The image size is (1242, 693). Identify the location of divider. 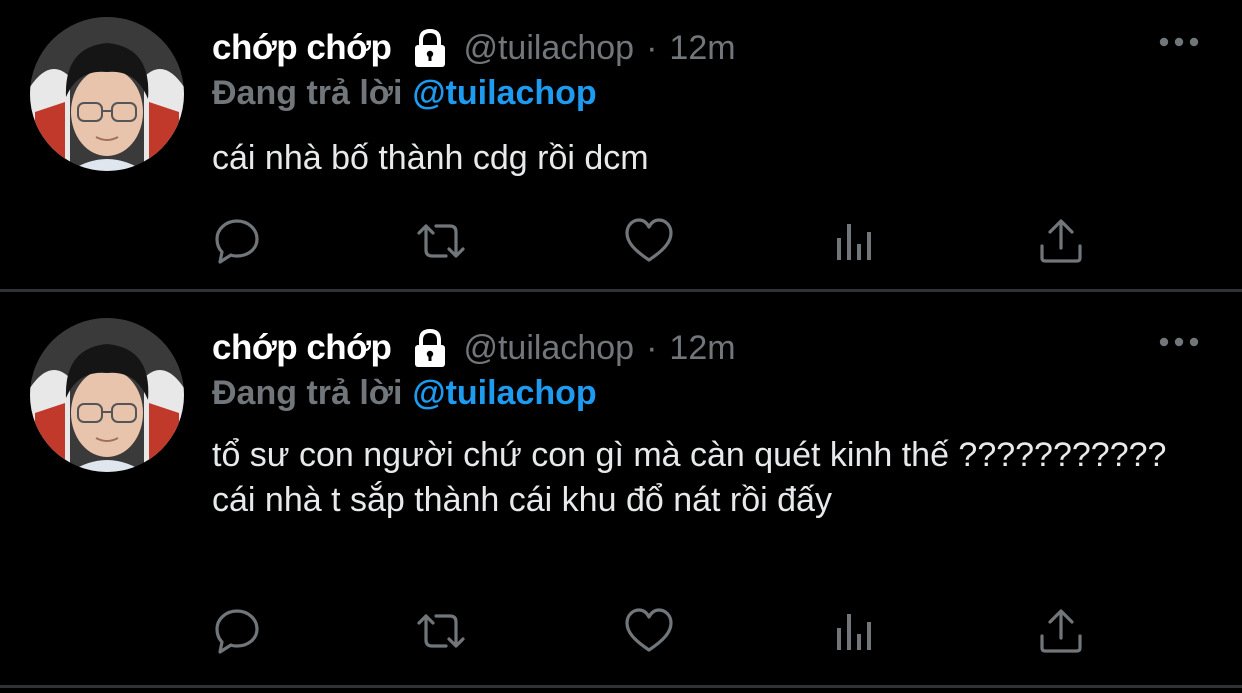
(621, 686).